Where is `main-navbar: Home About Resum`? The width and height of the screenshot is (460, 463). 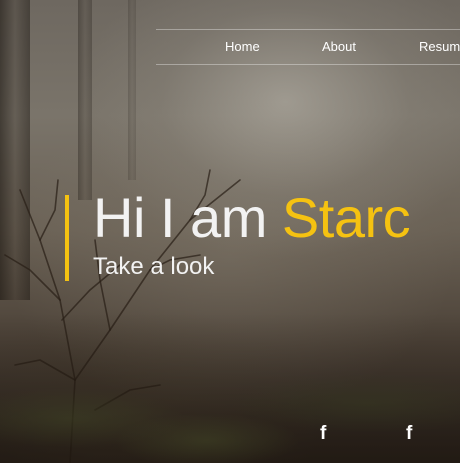 main-navbar: Home About Resum is located at coordinates (308, 47).